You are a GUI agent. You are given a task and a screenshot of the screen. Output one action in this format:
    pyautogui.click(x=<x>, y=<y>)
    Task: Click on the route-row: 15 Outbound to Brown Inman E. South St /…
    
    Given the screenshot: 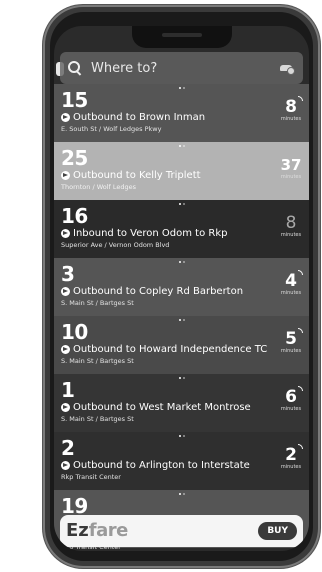 What is the action you would take?
    pyautogui.click(x=181, y=113)
    